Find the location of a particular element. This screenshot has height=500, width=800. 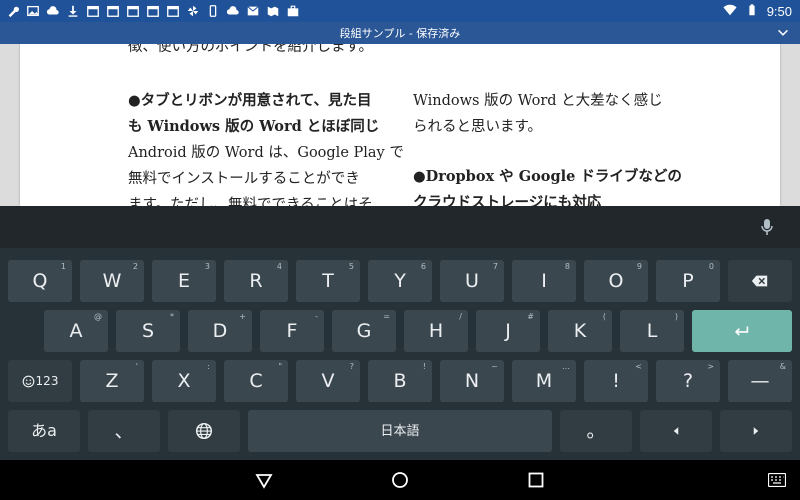

doc-heading: ●タブとリボンが用意されて、見た目 is located at coordinates (250, 100).